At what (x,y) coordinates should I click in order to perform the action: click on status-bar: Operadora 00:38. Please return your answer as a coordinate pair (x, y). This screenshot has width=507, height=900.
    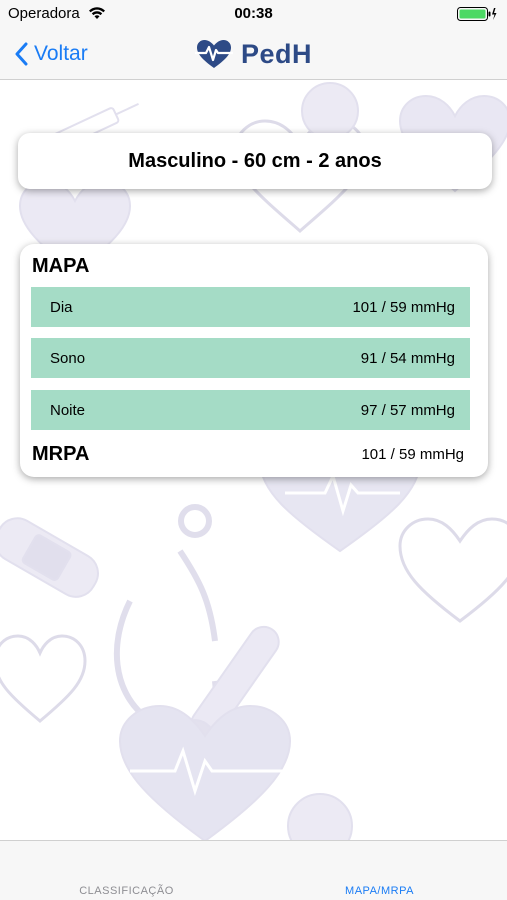
    Looking at the image, I should click on (253, 14).